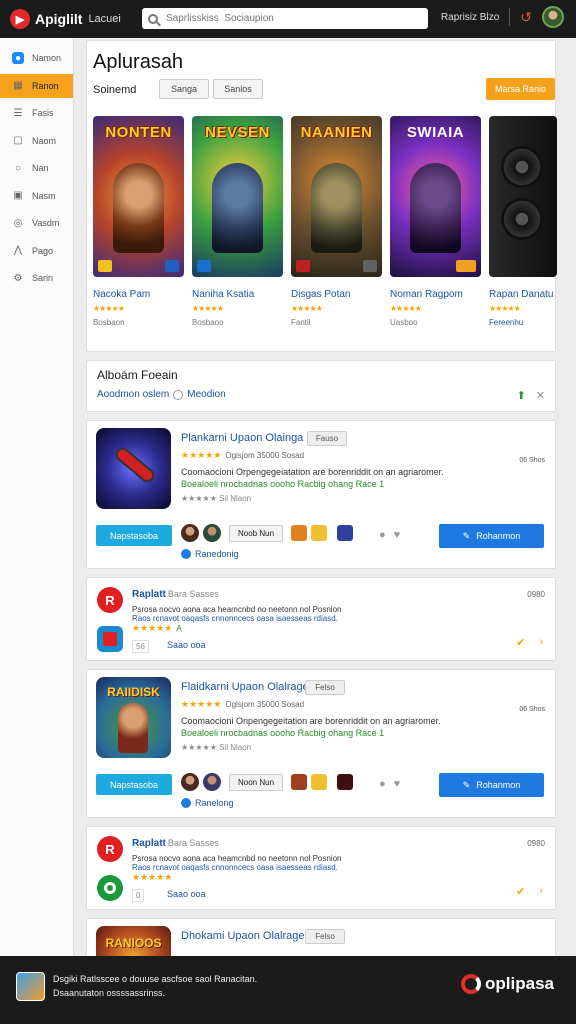  I want to click on game-cover-image: NONTEN, so click(138, 196).